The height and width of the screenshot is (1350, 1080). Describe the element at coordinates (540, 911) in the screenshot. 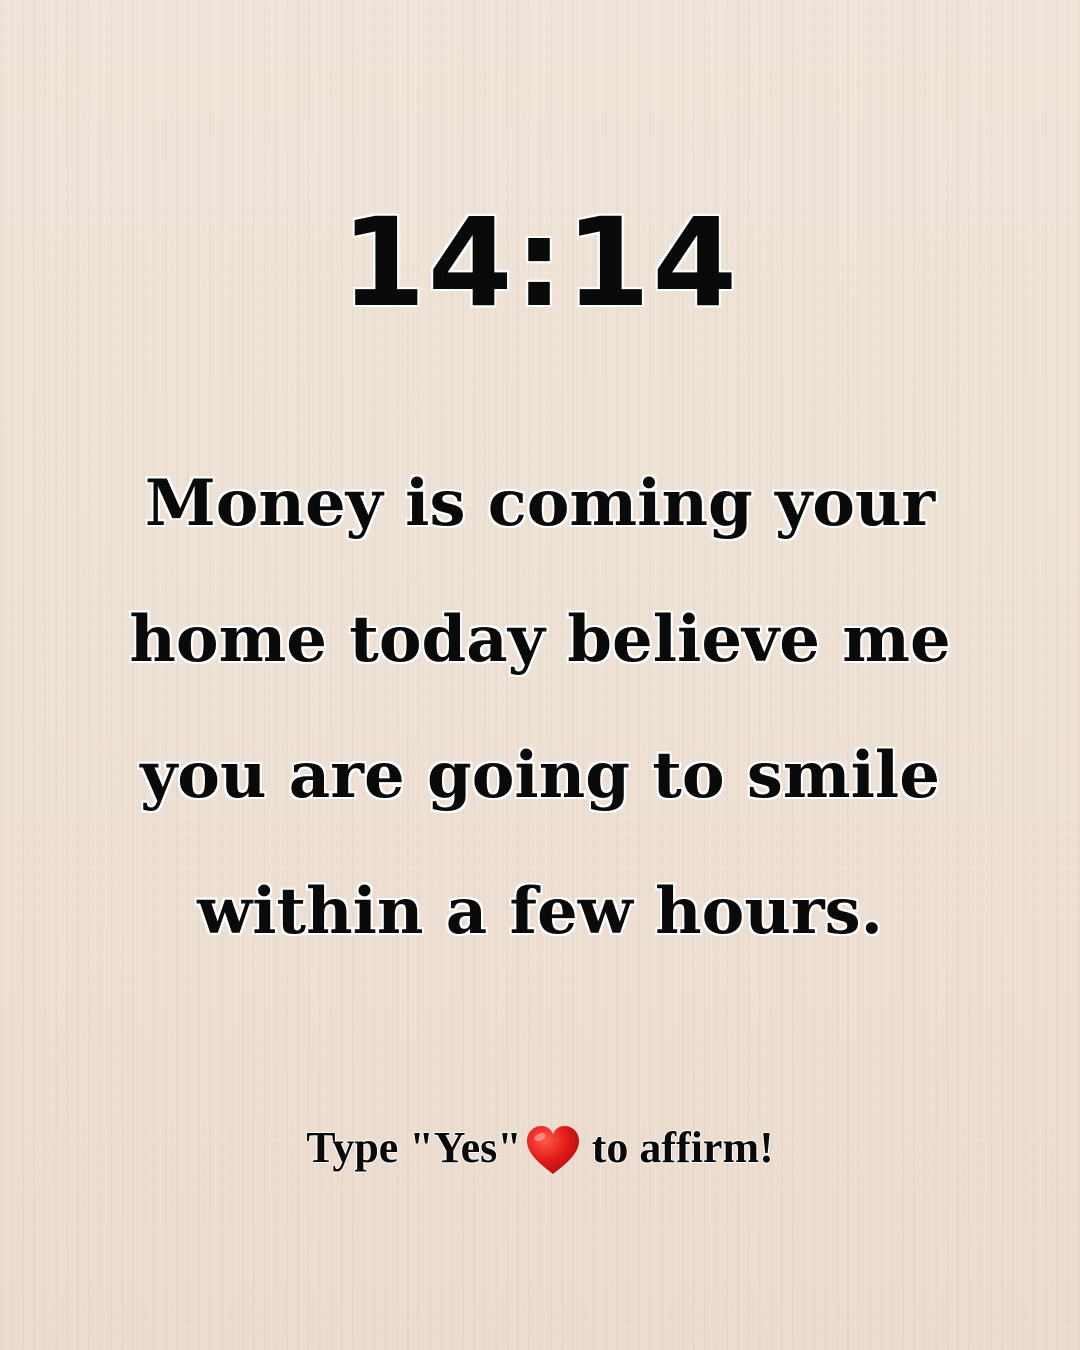

I see `message-line: within a few hours.` at that location.